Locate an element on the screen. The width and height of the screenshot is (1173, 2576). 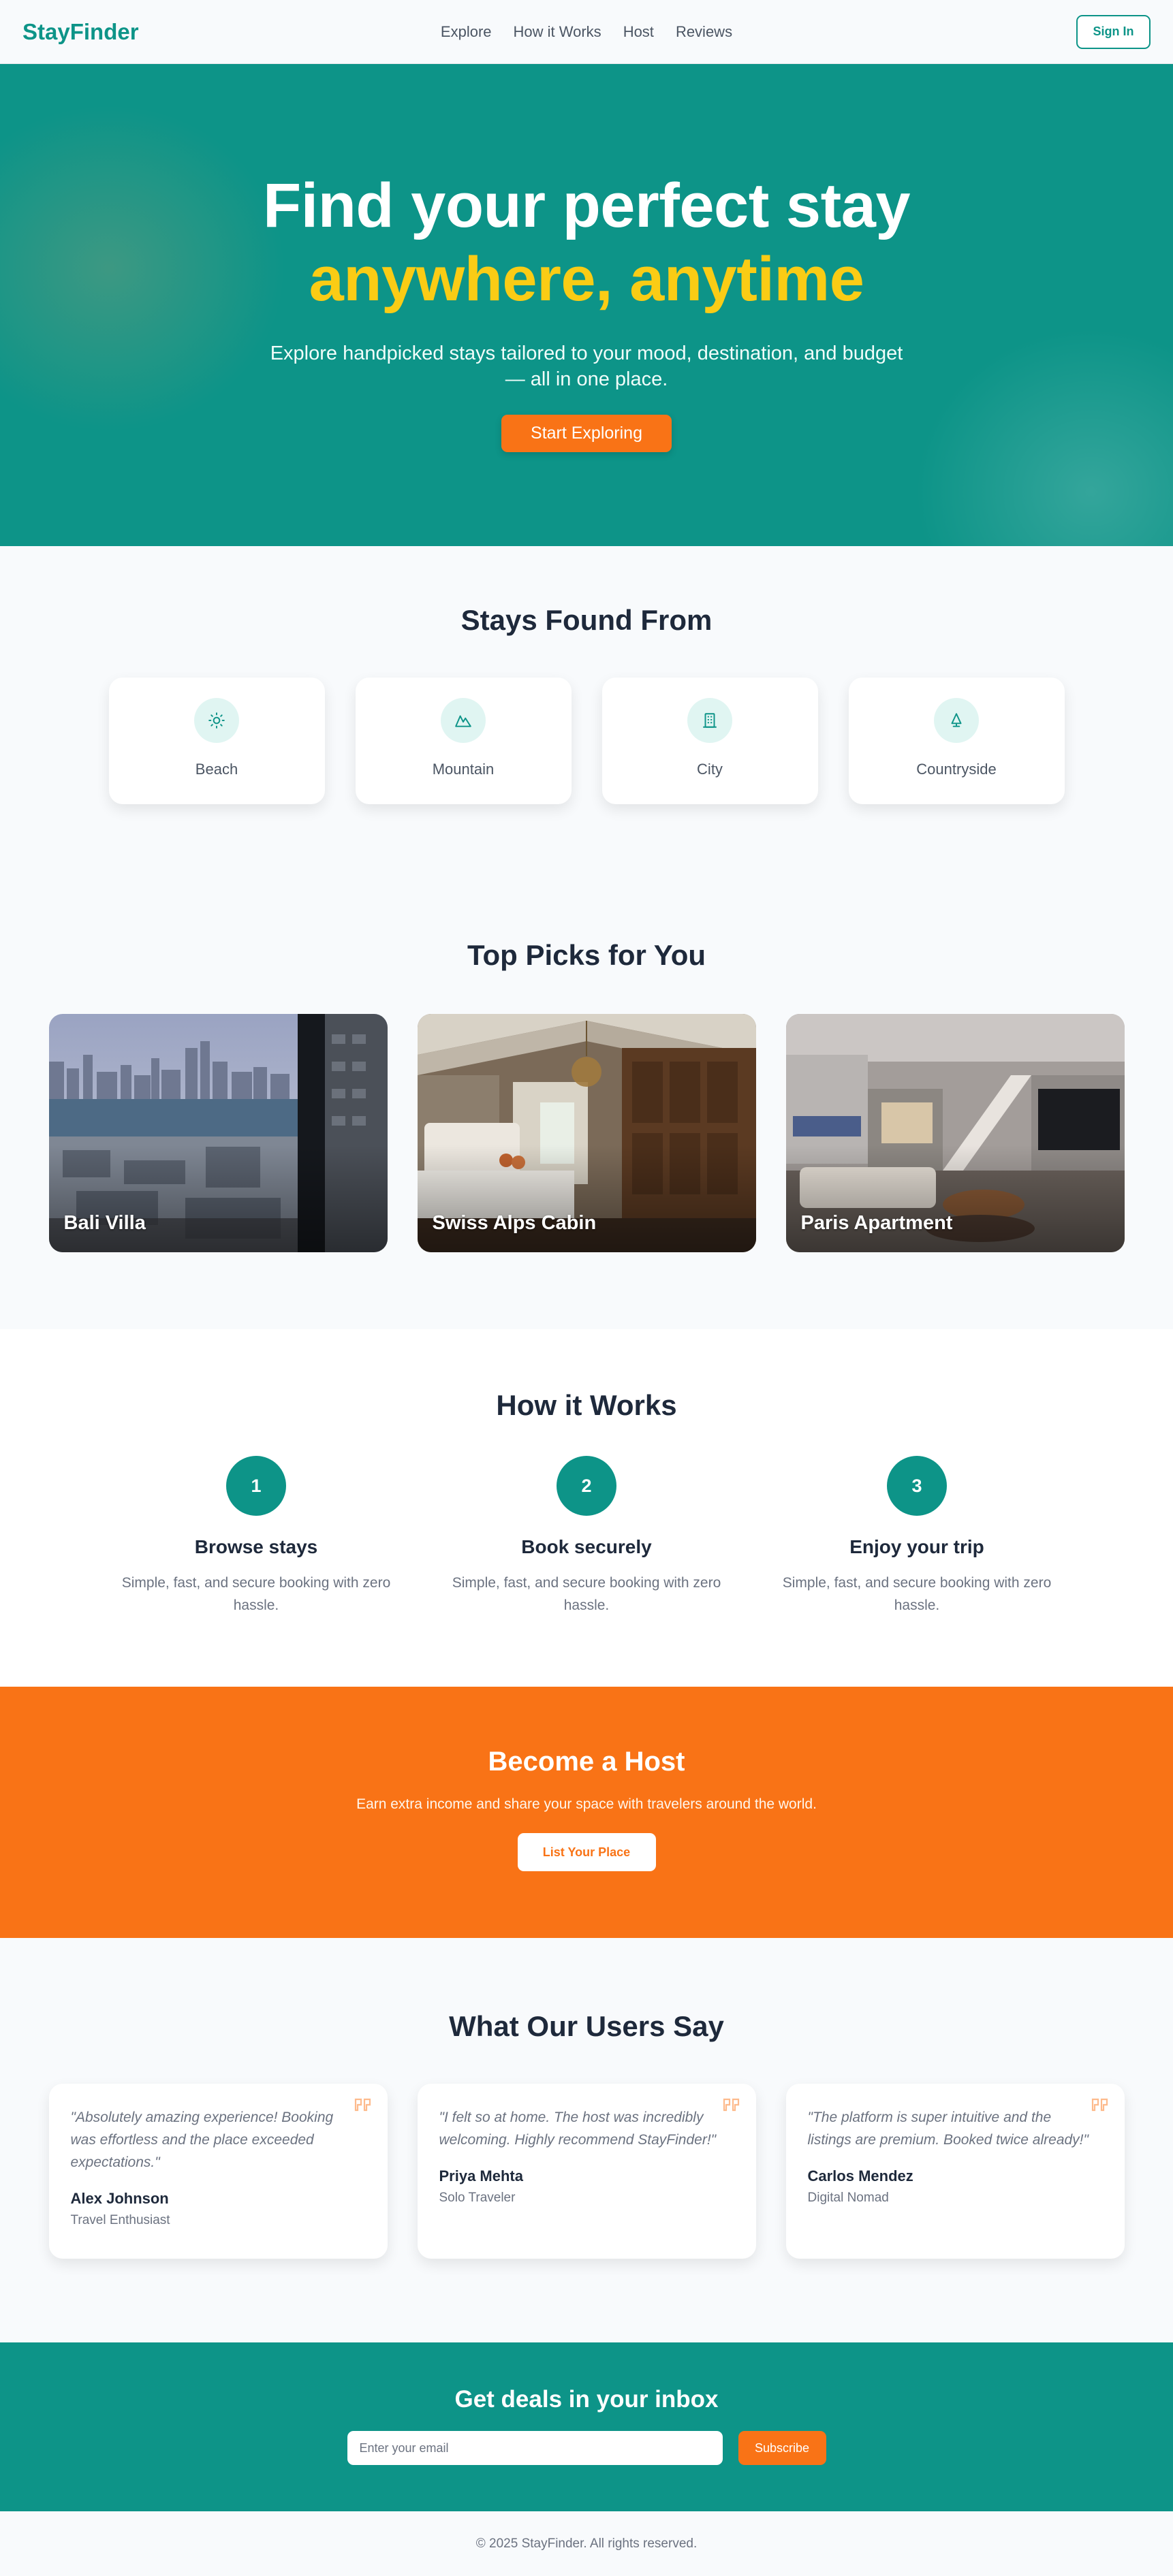
listing-card-swiss-alps-cabin: Swiss Alps Cabin is located at coordinates (586, 1133).